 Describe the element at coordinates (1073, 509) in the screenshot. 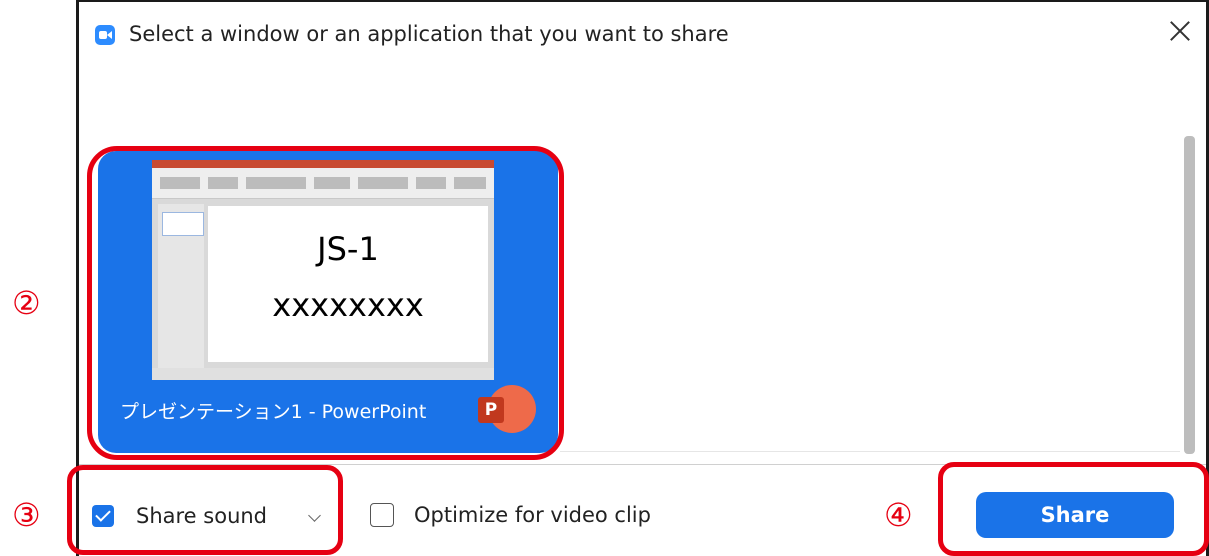

I see `annotation-highlight-share` at that location.